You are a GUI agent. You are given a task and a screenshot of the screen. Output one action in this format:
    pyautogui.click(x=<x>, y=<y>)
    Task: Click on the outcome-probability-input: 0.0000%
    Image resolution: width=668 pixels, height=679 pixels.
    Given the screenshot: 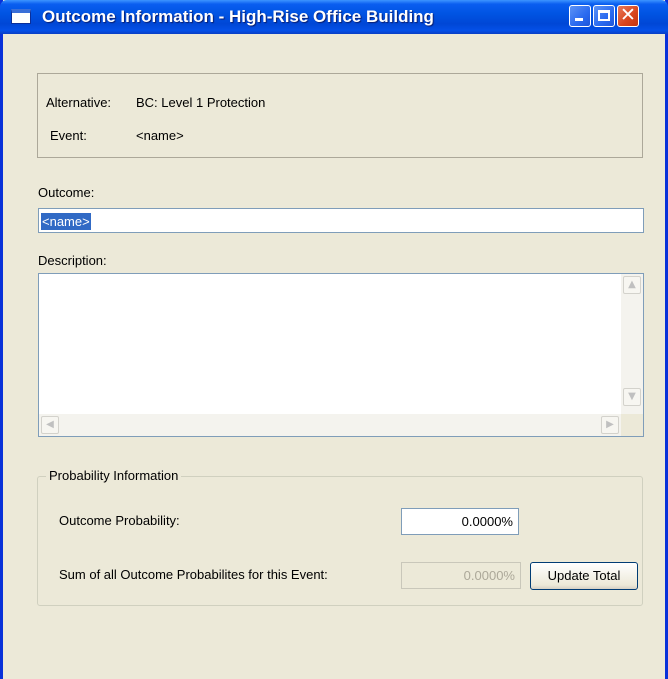 What is the action you would take?
    pyautogui.click(x=460, y=521)
    